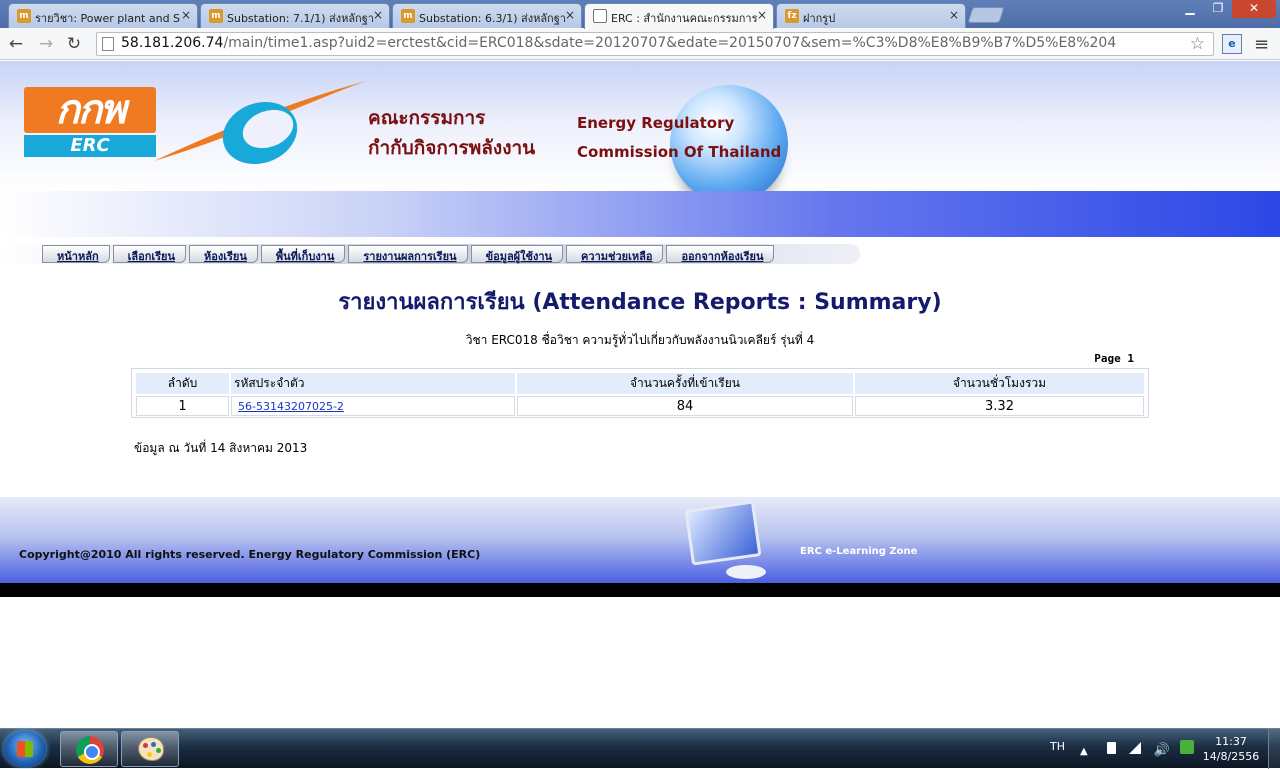  What do you see at coordinates (1057, 746) in the screenshot?
I see `input-language: TH` at bounding box center [1057, 746].